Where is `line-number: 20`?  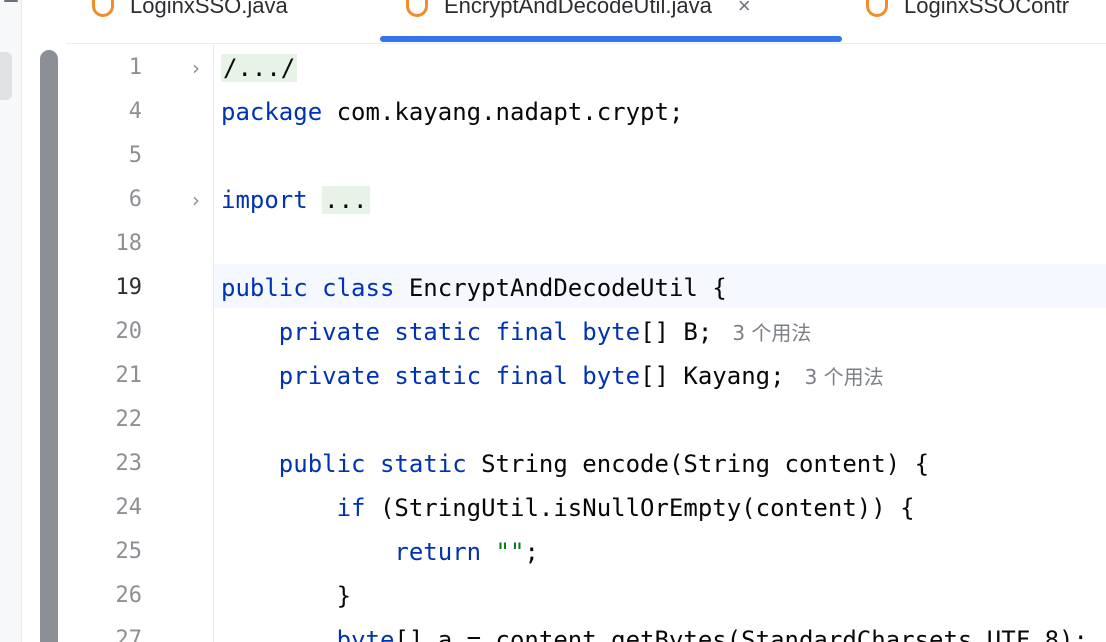 line-number: 20 is located at coordinates (129, 331).